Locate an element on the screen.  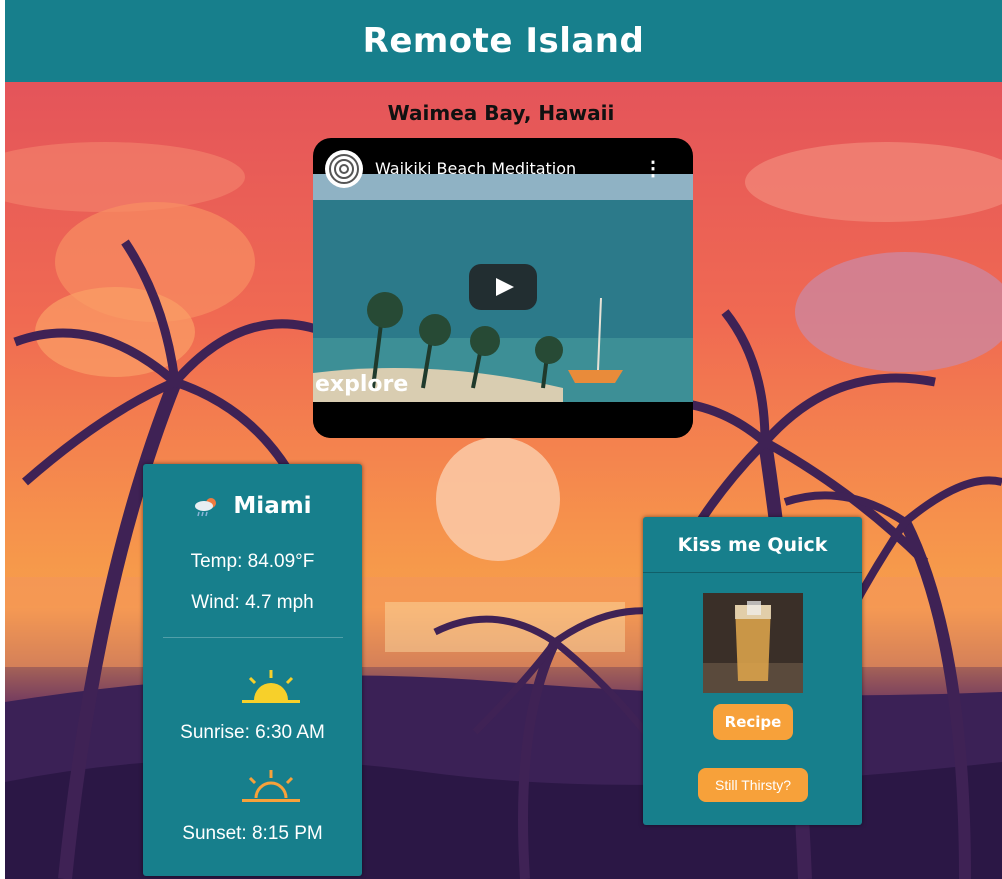
channel-logo-icon is located at coordinates (344, 169).